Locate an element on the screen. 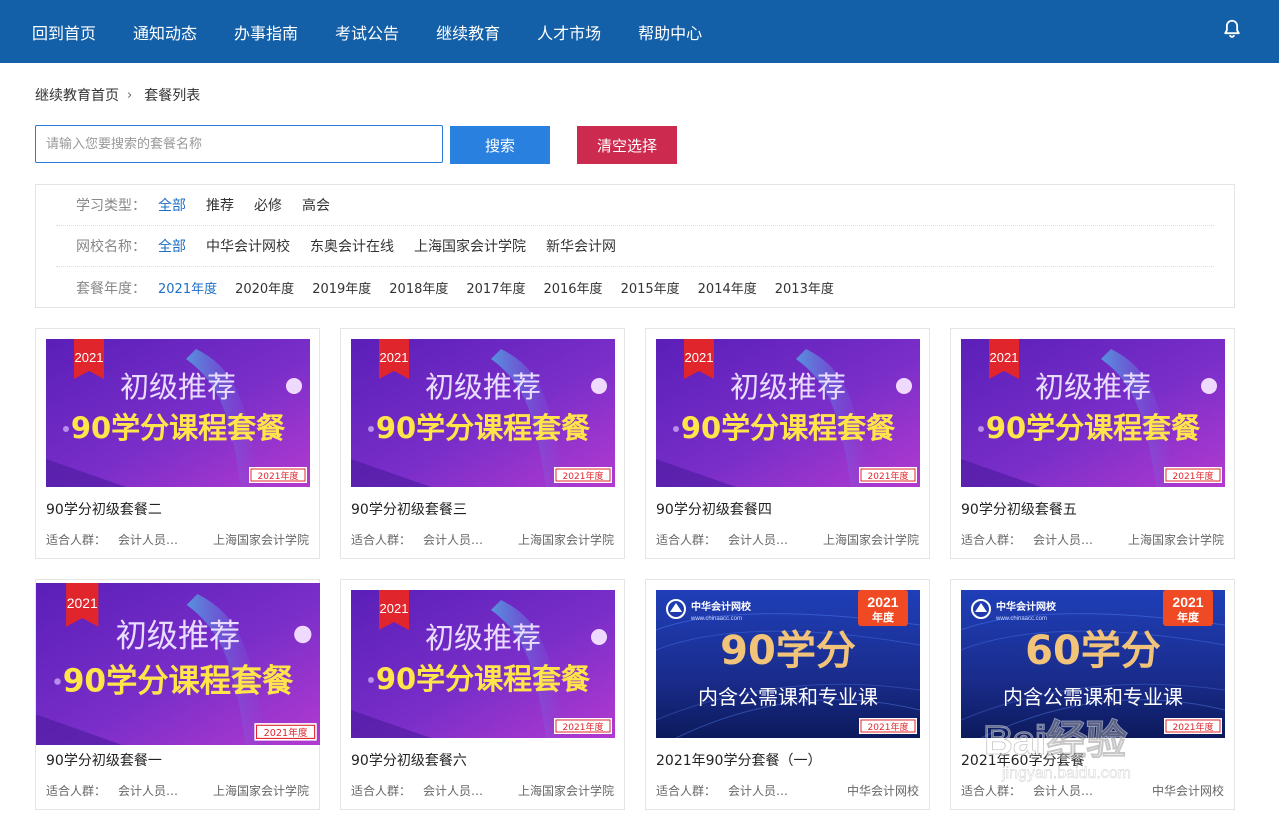 The image size is (1279, 822). breadcrumb-home-link: 继续教育首页 is located at coordinates (77, 95).